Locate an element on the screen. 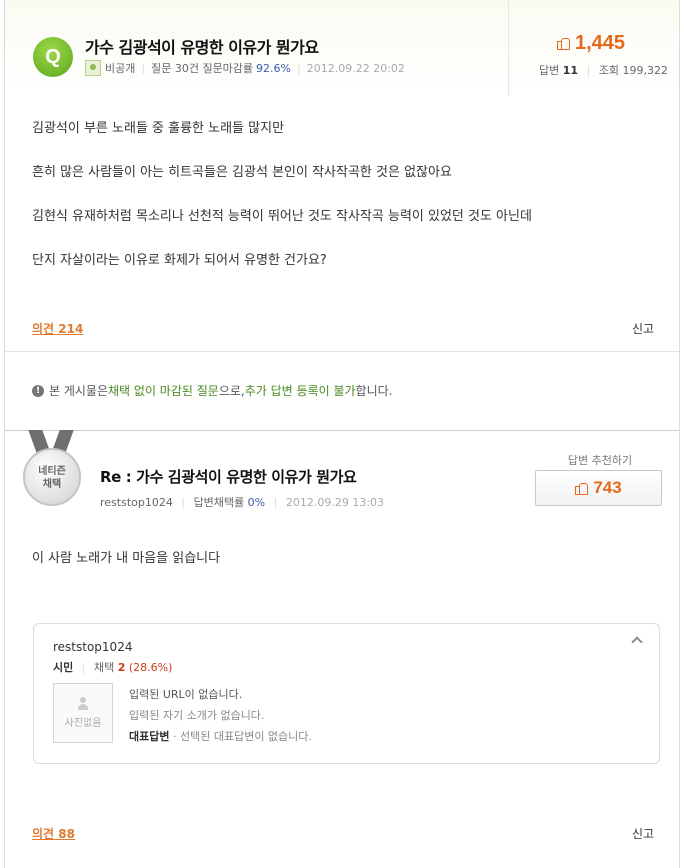 Image resolution: width=684 pixels, height=868 pixels. alert-icon: ! is located at coordinates (38, 390).